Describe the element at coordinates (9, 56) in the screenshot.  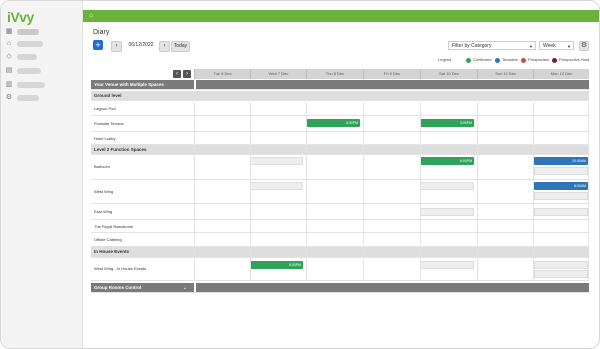
I see `tag-icon: ◇` at that location.